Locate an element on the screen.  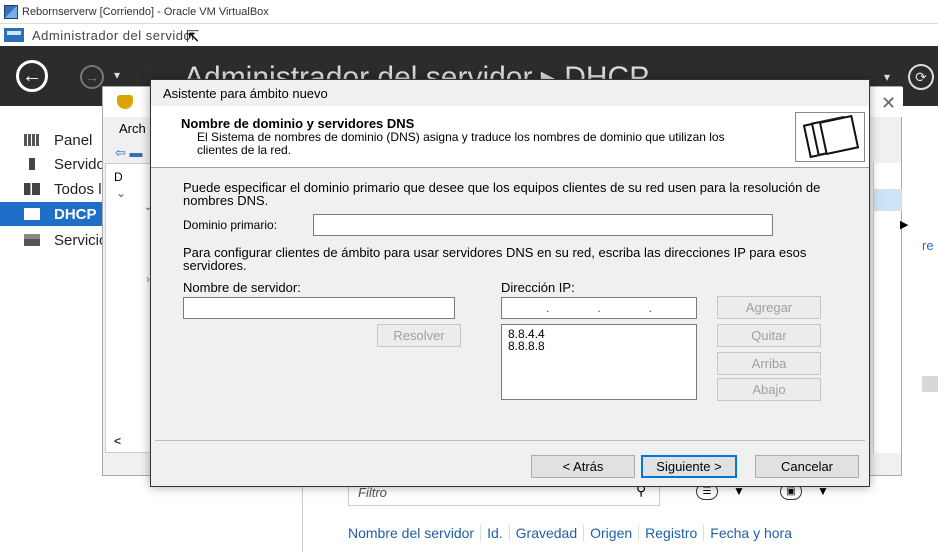
refresh-button: ⟳ is located at coordinates (921, 77).